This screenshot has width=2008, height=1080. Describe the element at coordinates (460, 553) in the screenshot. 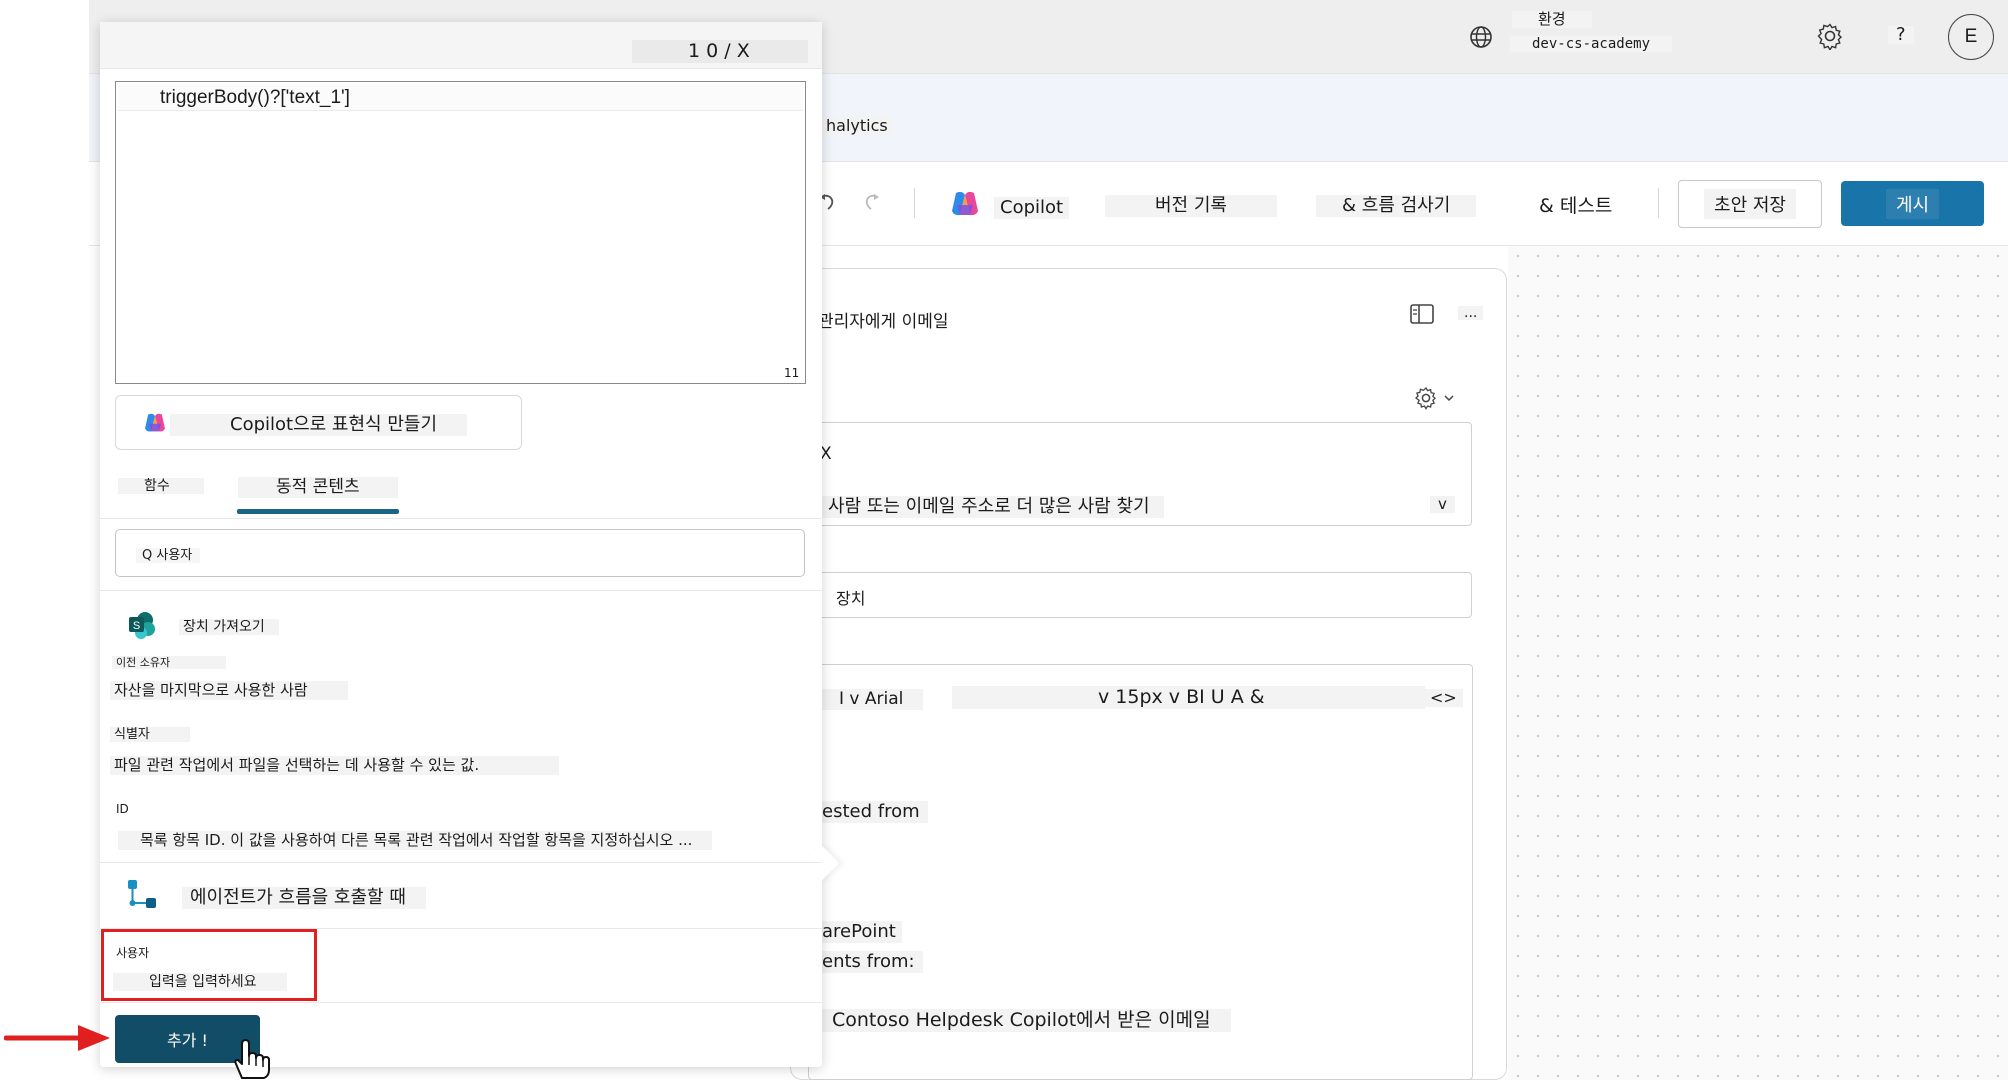

I see `dynamic-content-search-input` at that location.